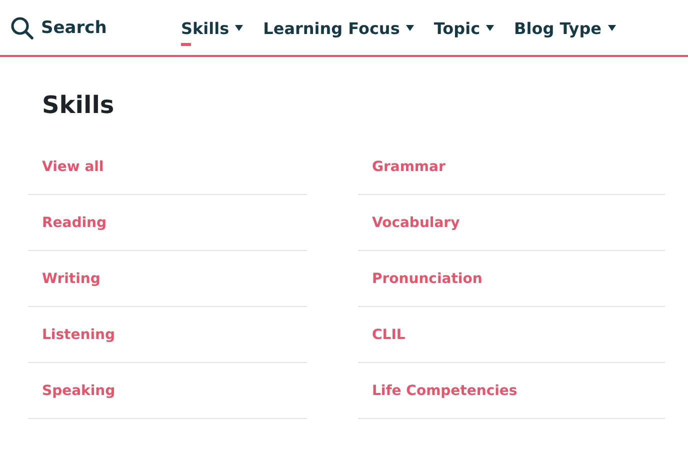  What do you see at coordinates (464, 28) in the screenshot?
I see `nav-tab: Topic` at bounding box center [464, 28].